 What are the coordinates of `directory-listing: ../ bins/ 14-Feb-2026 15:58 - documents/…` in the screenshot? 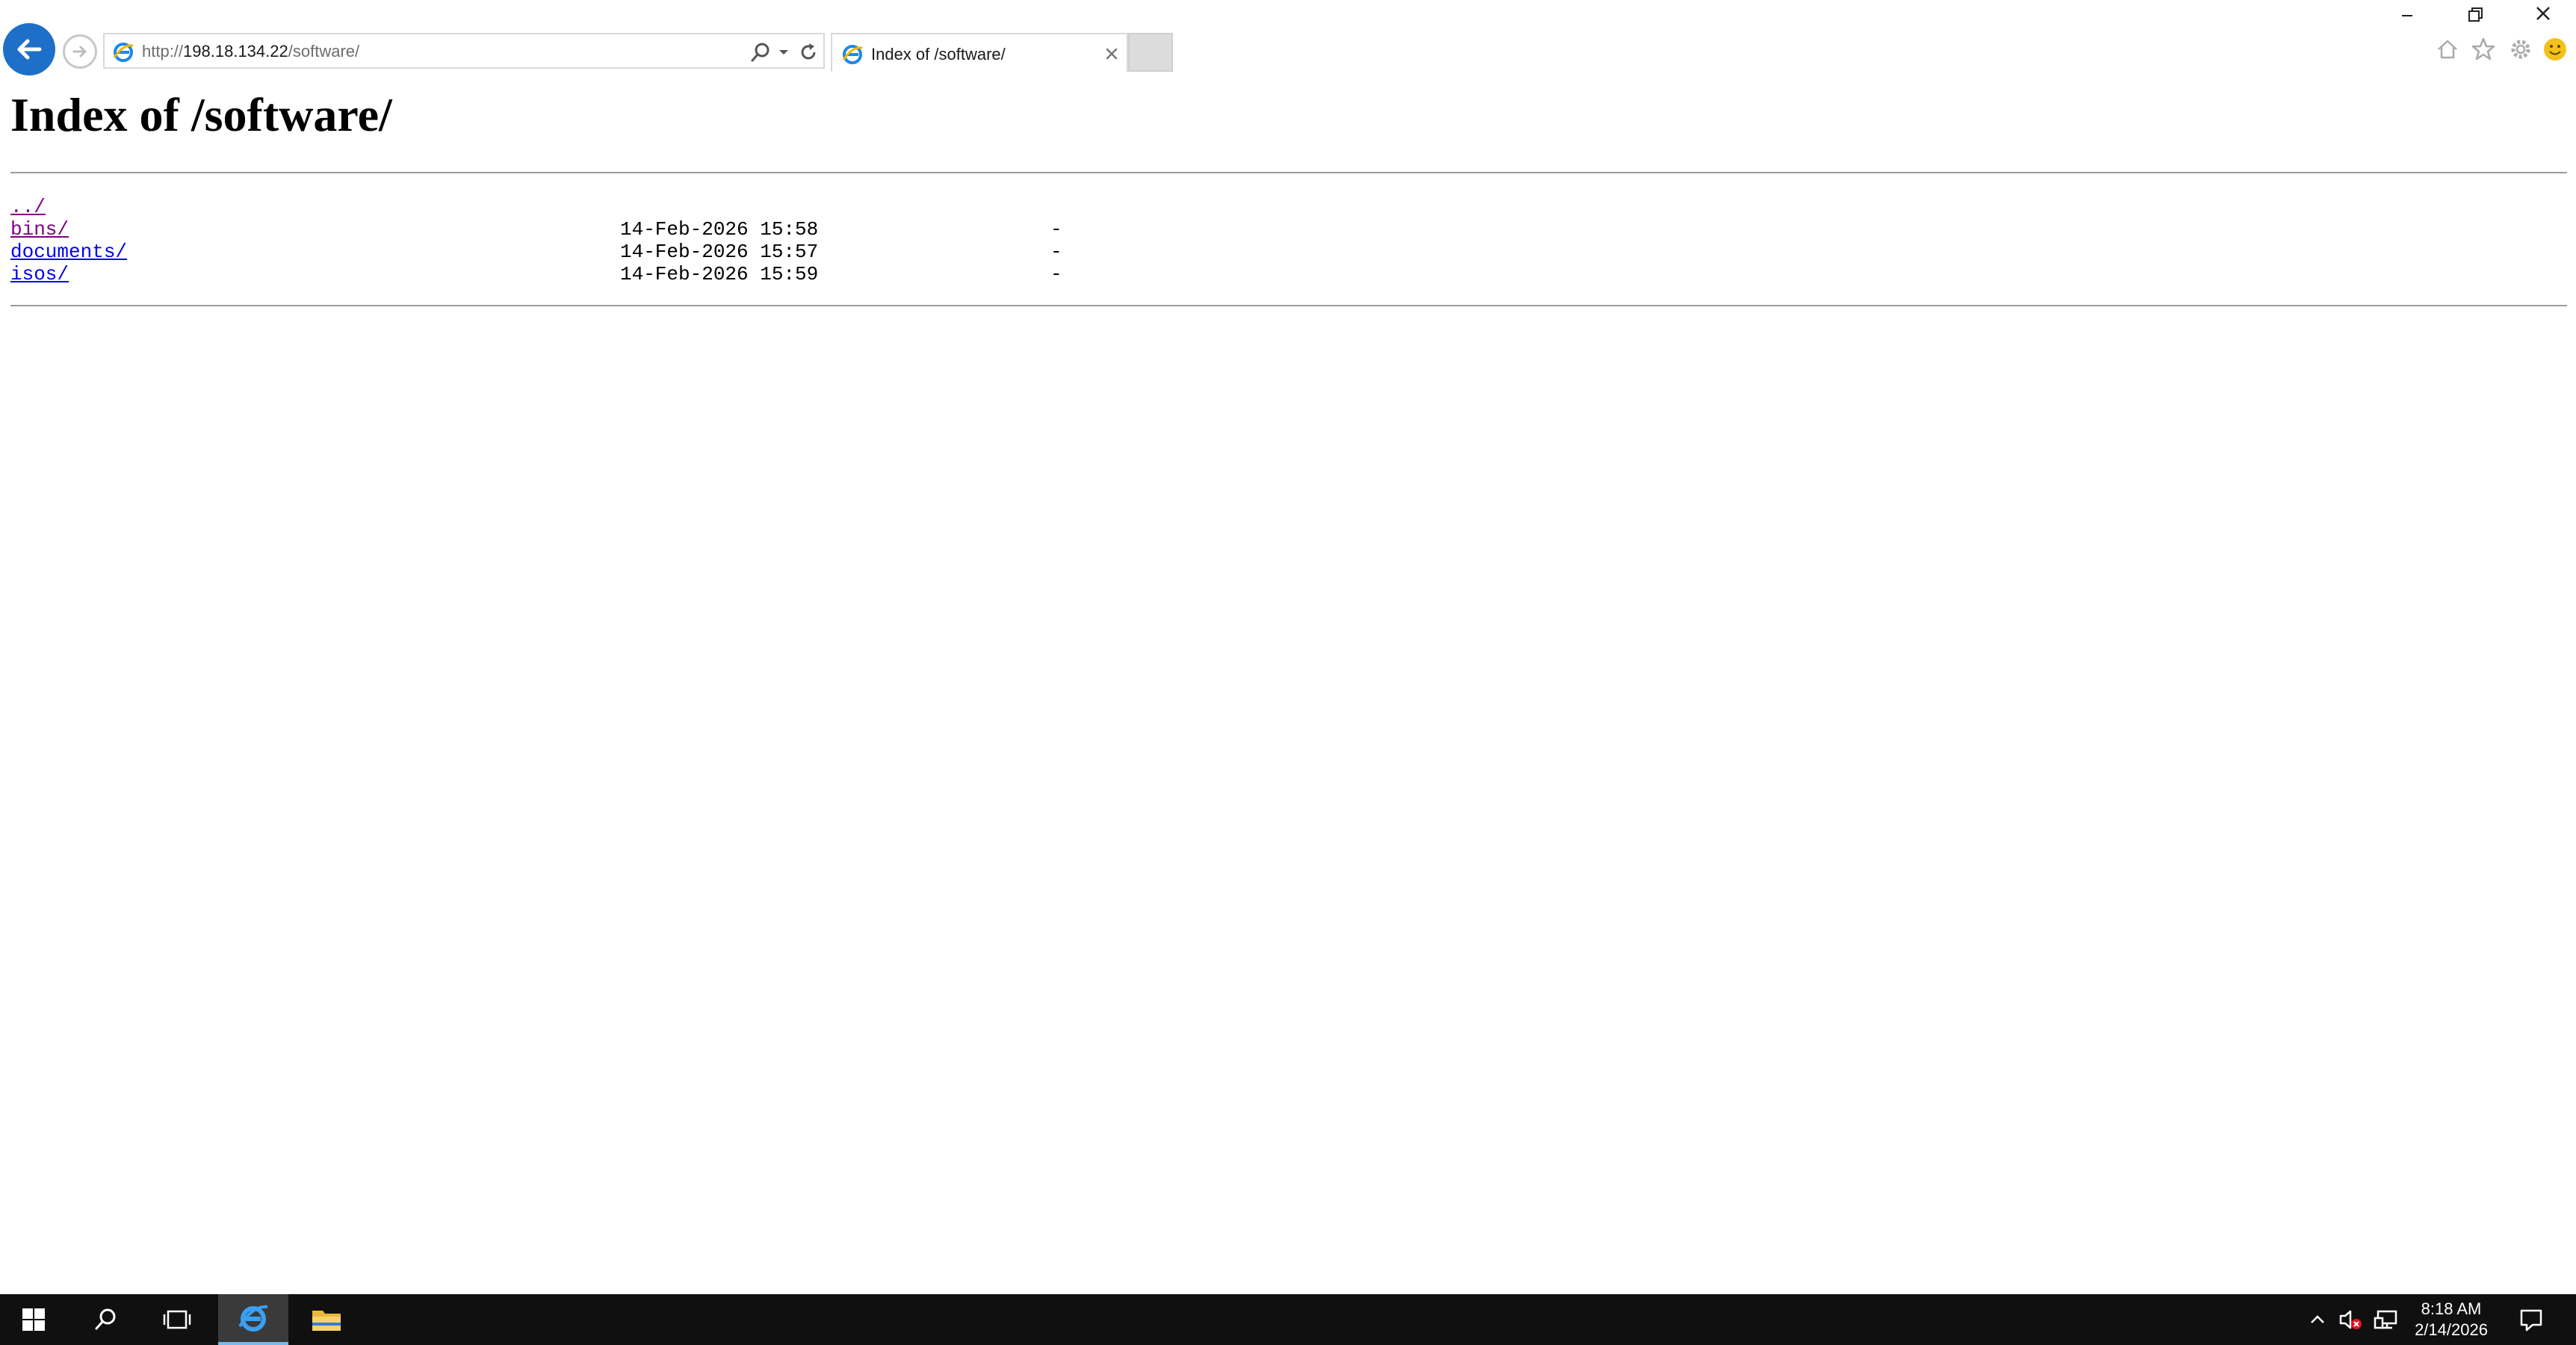 It's located at (536, 240).